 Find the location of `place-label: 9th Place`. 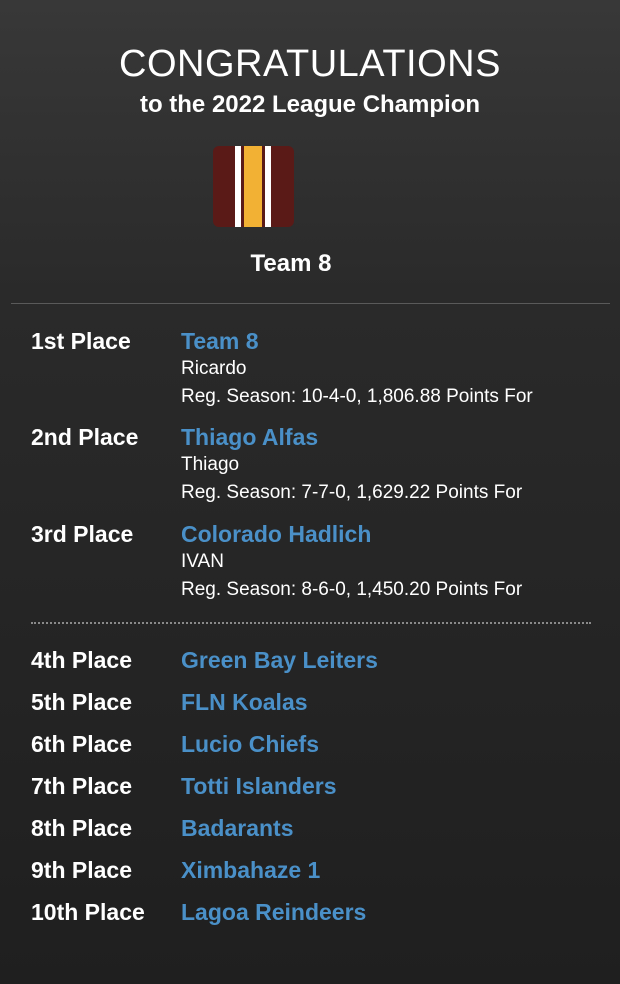

place-label: 9th Place is located at coordinates (81, 870).